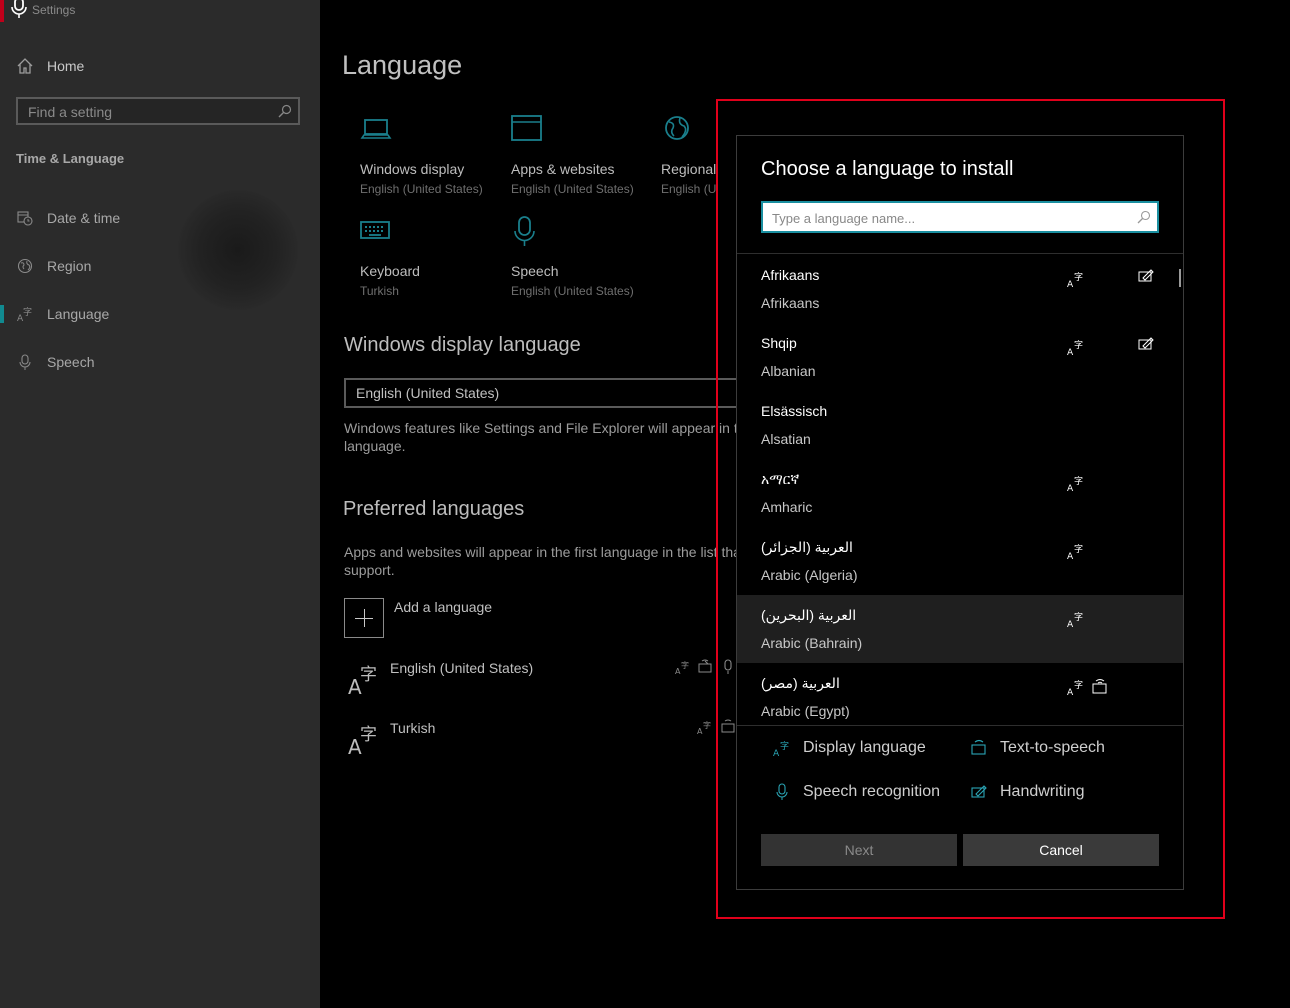  Describe the element at coordinates (807, 547) in the screenshot. I see `language-native-name: العربية (الجزائر)` at that location.